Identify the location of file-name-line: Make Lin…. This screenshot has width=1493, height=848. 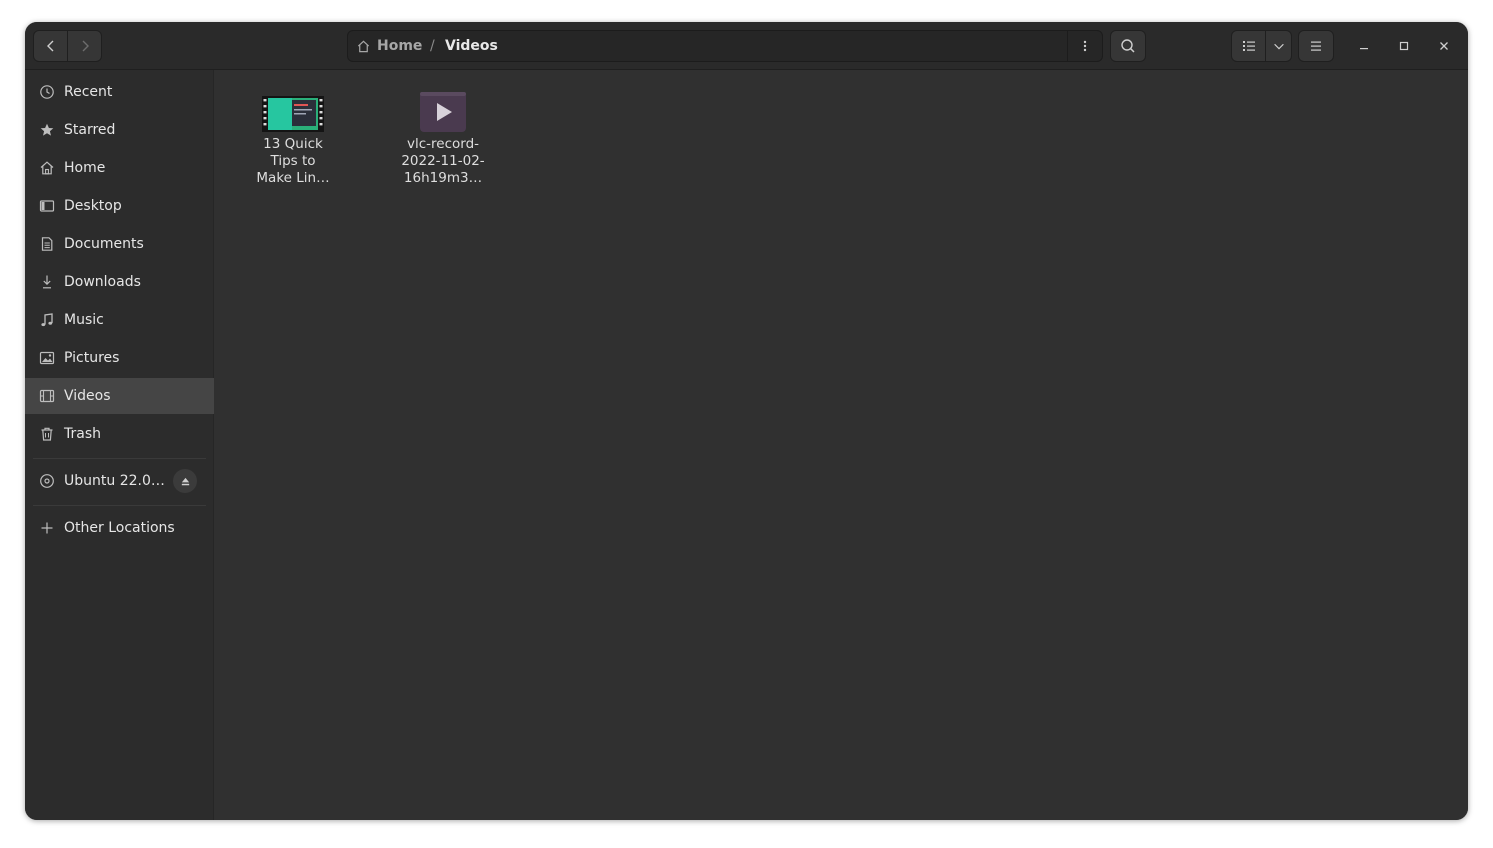
(293, 178).